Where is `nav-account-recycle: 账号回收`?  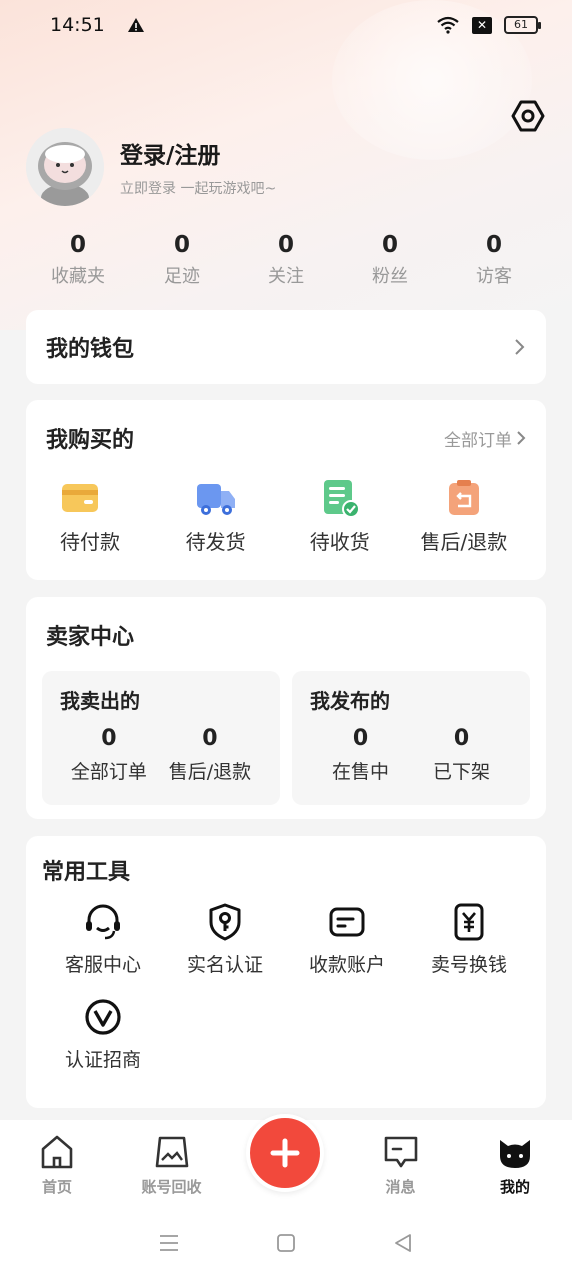 nav-account-recycle: 账号回收 is located at coordinates (172, 1165).